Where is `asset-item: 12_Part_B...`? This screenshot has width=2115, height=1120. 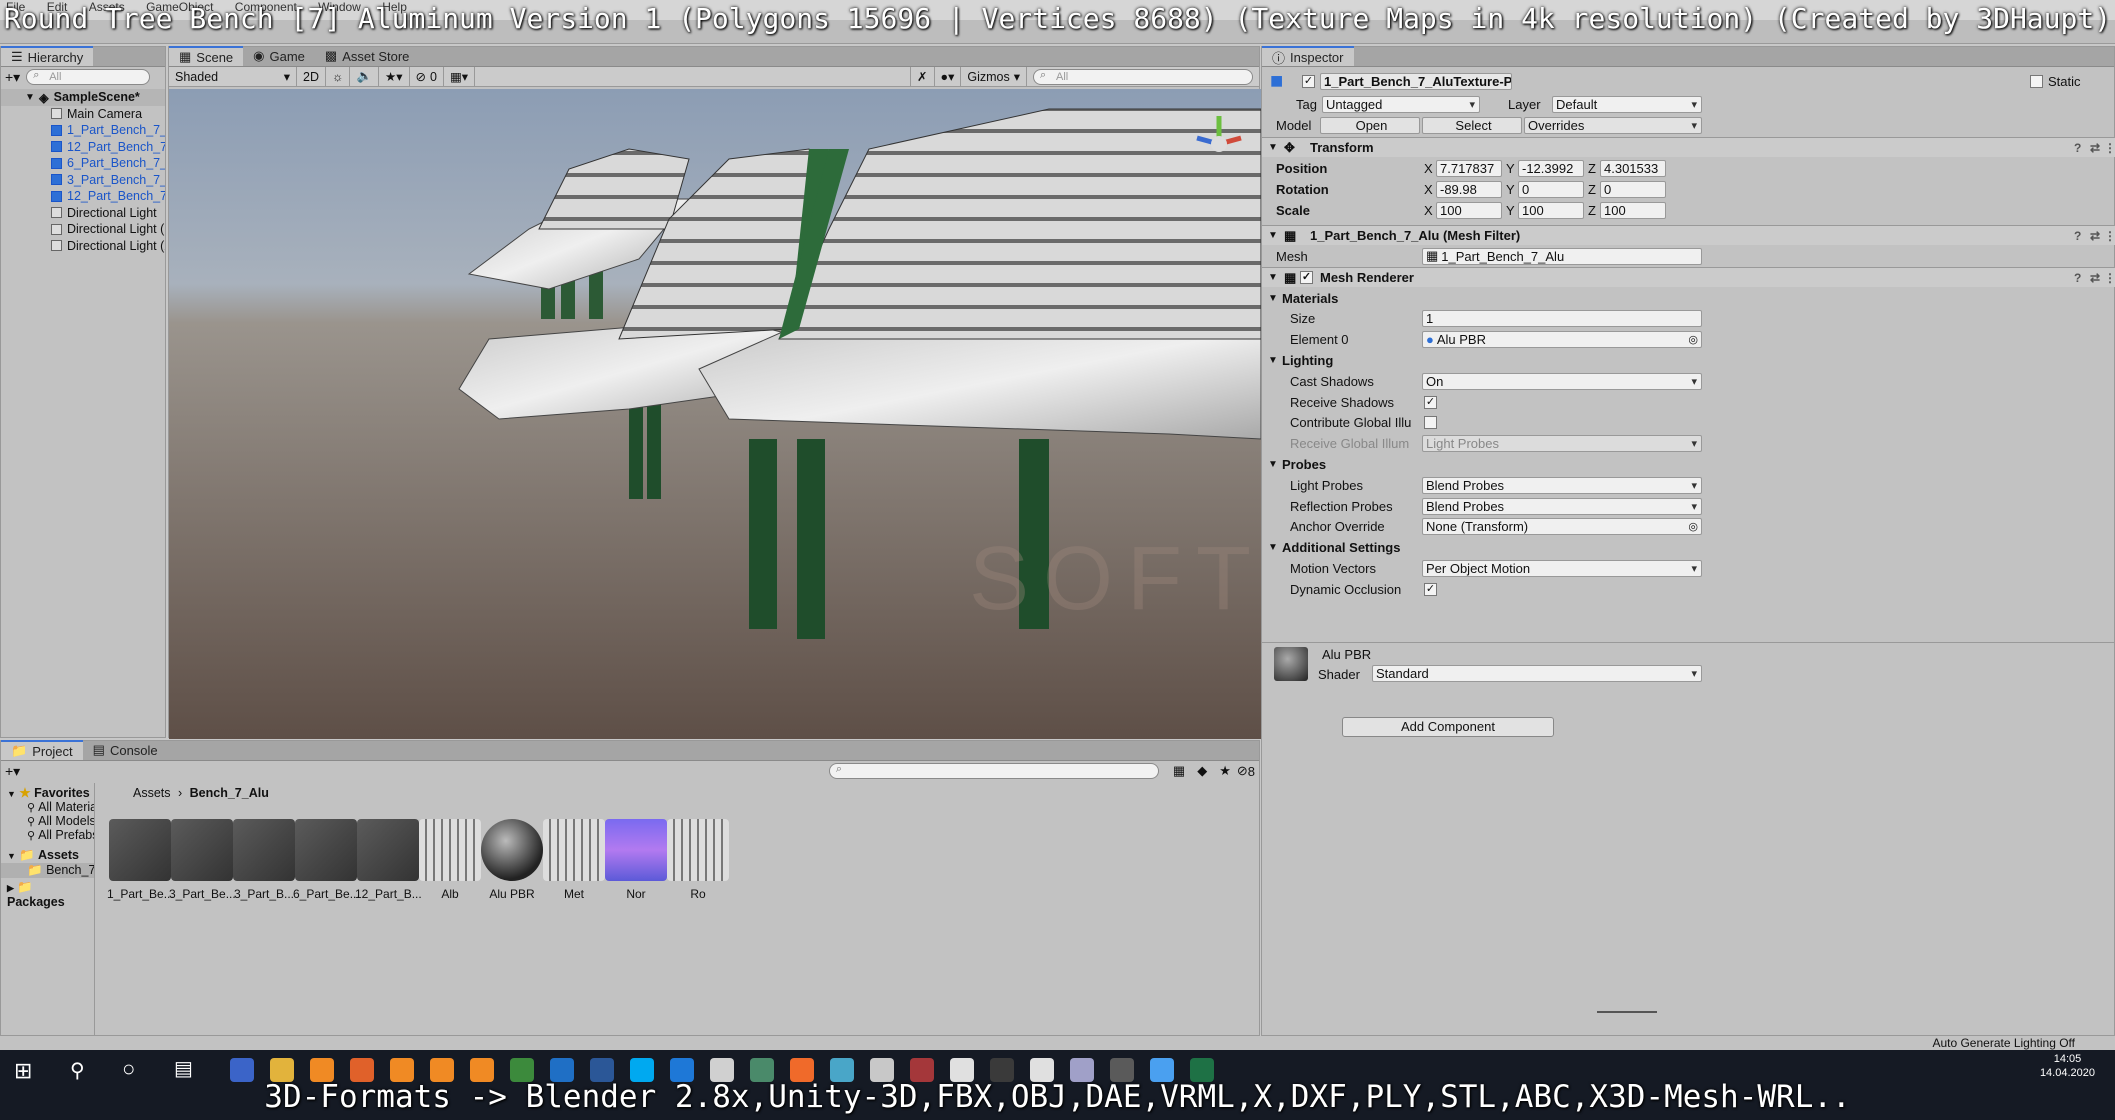
asset-item: 12_Part_B... is located at coordinates (388, 860).